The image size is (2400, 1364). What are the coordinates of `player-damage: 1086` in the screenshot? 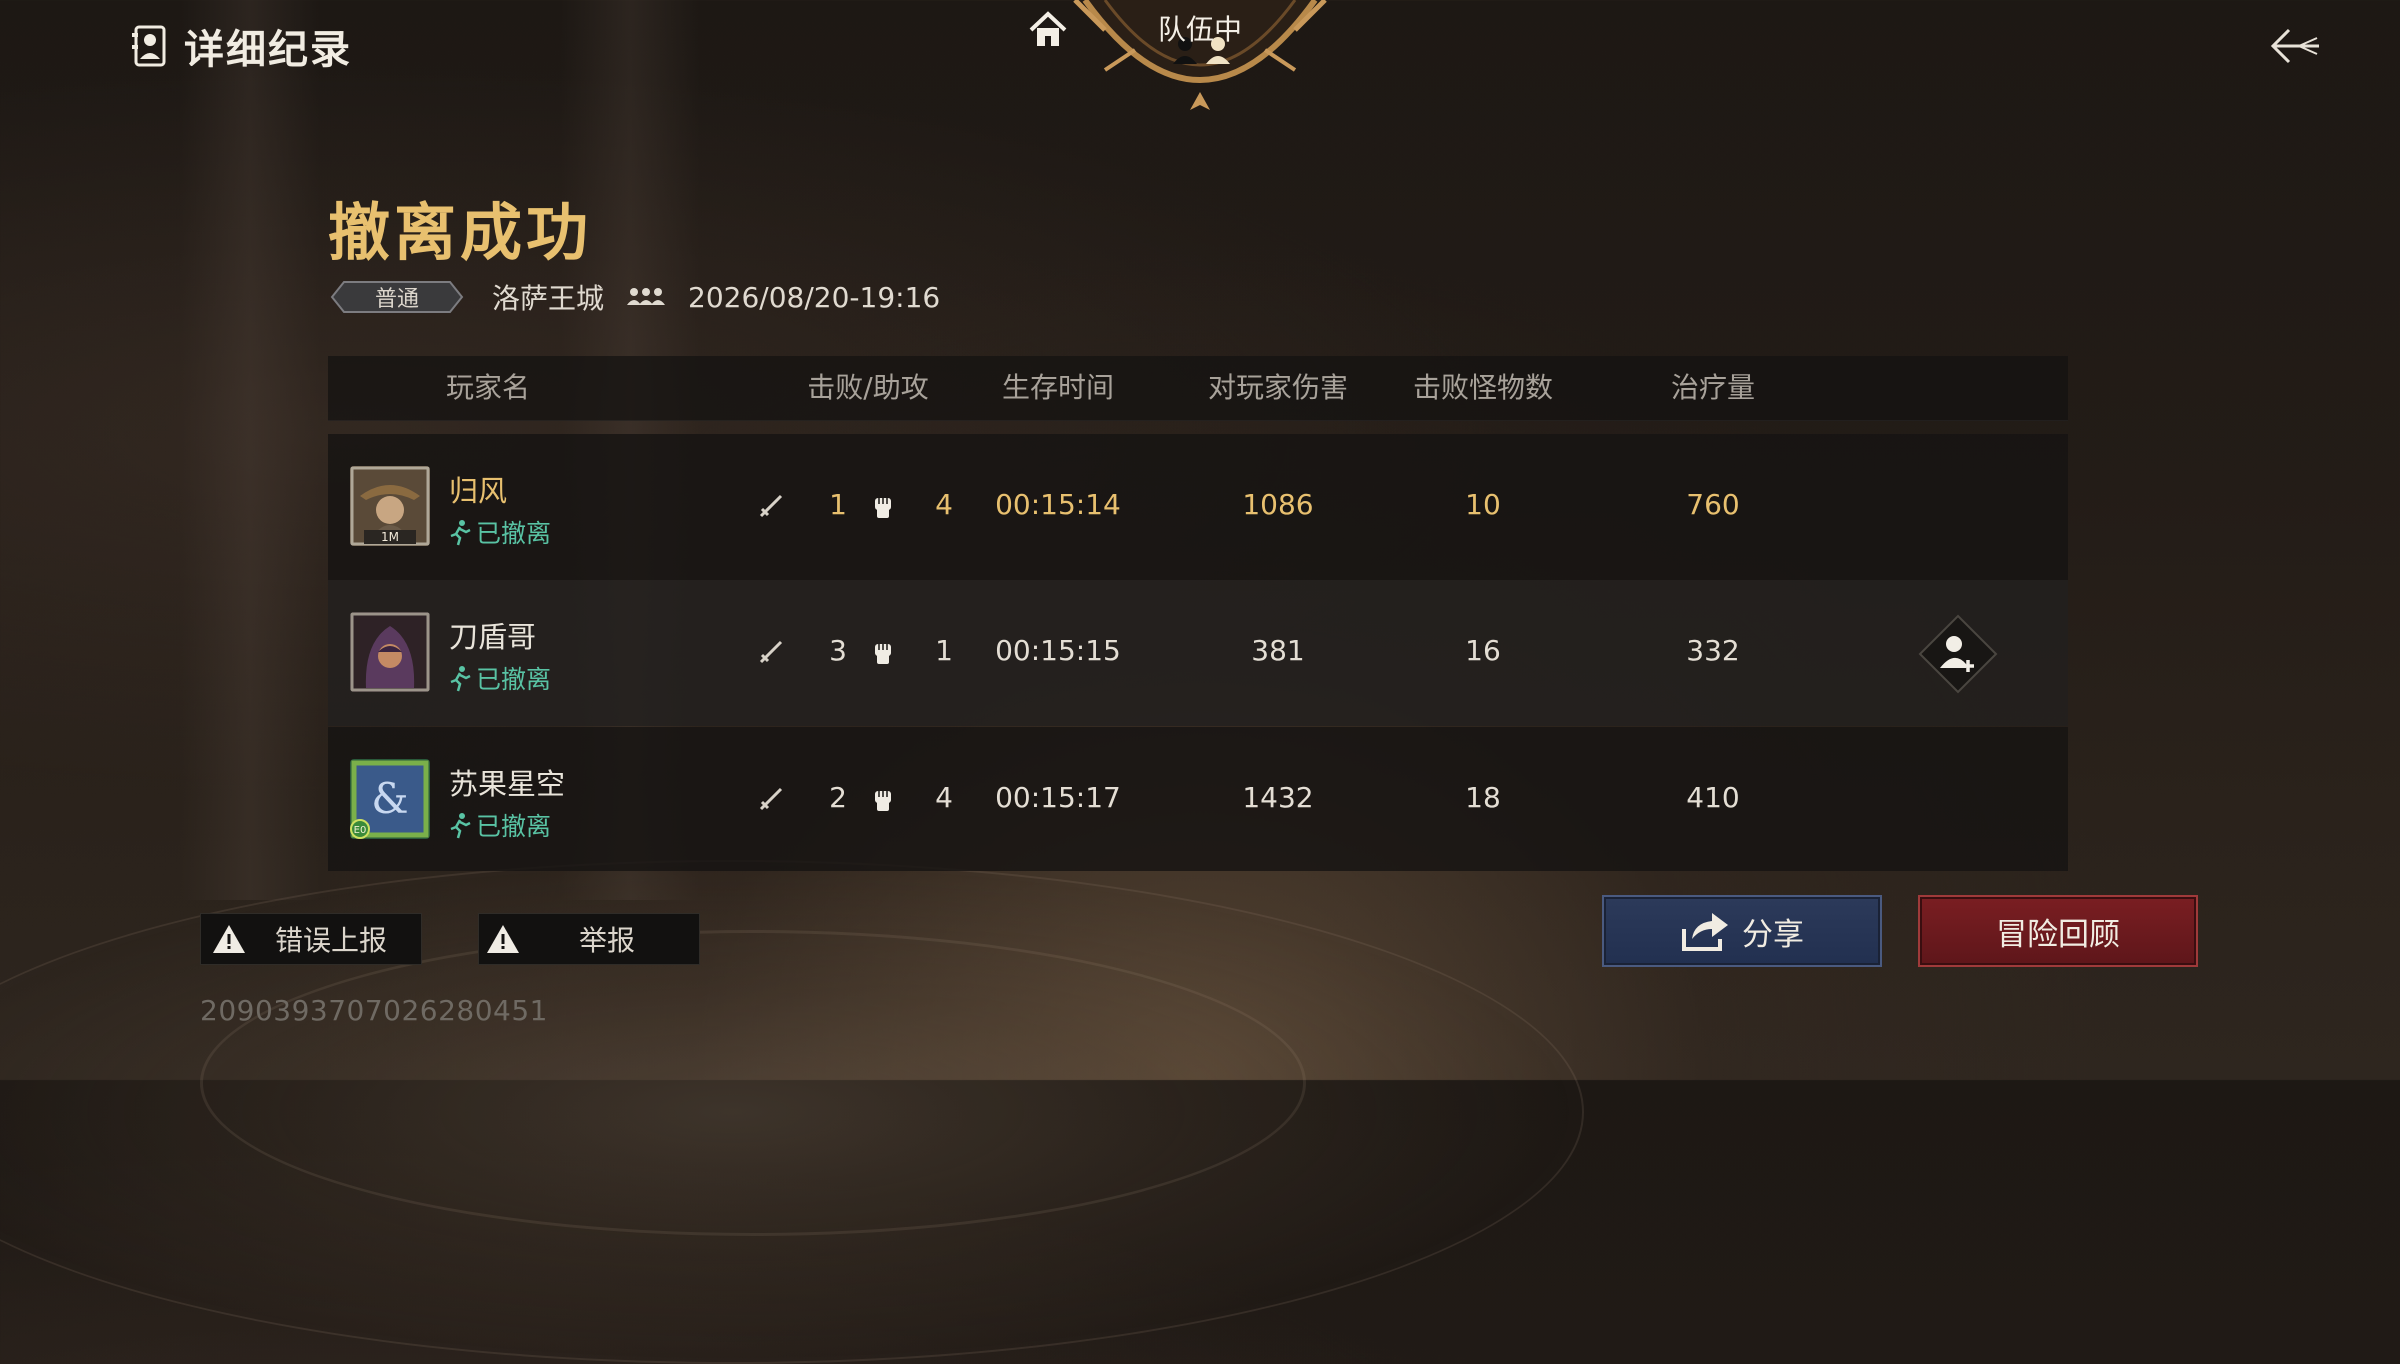 It's located at (1278, 504).